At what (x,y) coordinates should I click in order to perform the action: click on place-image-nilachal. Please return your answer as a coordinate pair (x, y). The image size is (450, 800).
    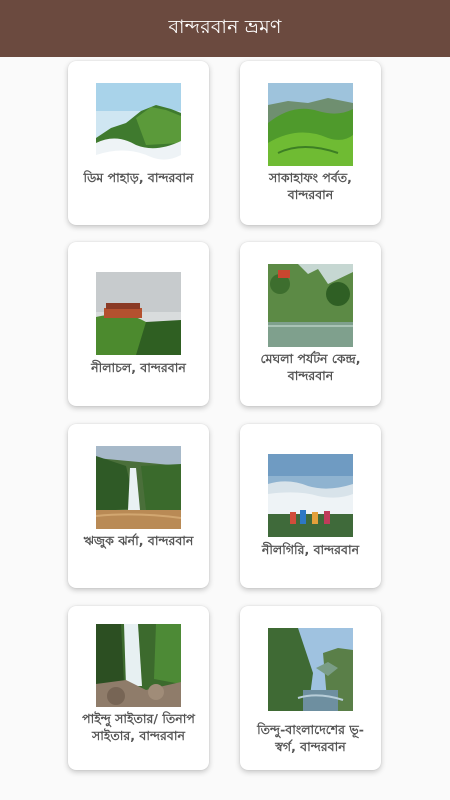
    Looking at the image, I should click on (138, 313).